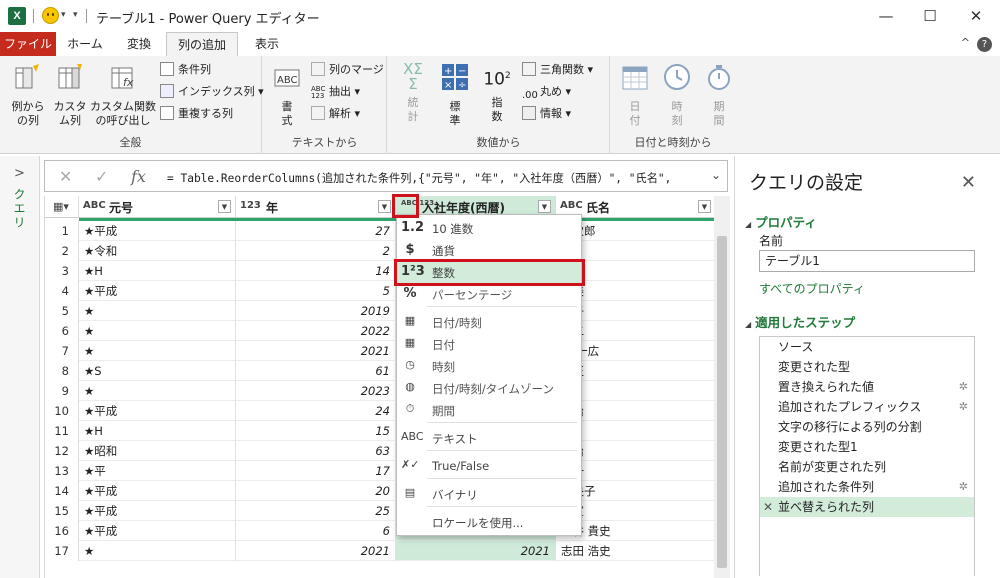  What do you see at coordinates (413, 93) in the screenshot?
I see `statistics-button: XΣ Σ 統 計` at bounding box center [413, 93].